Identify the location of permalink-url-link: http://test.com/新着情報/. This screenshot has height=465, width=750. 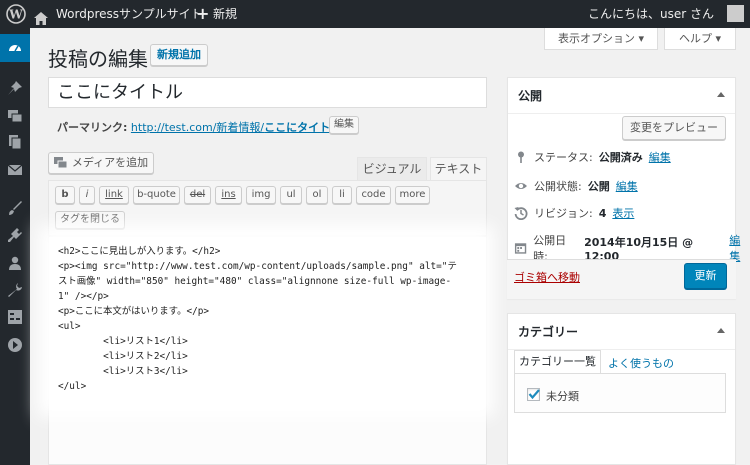
(197, 127).